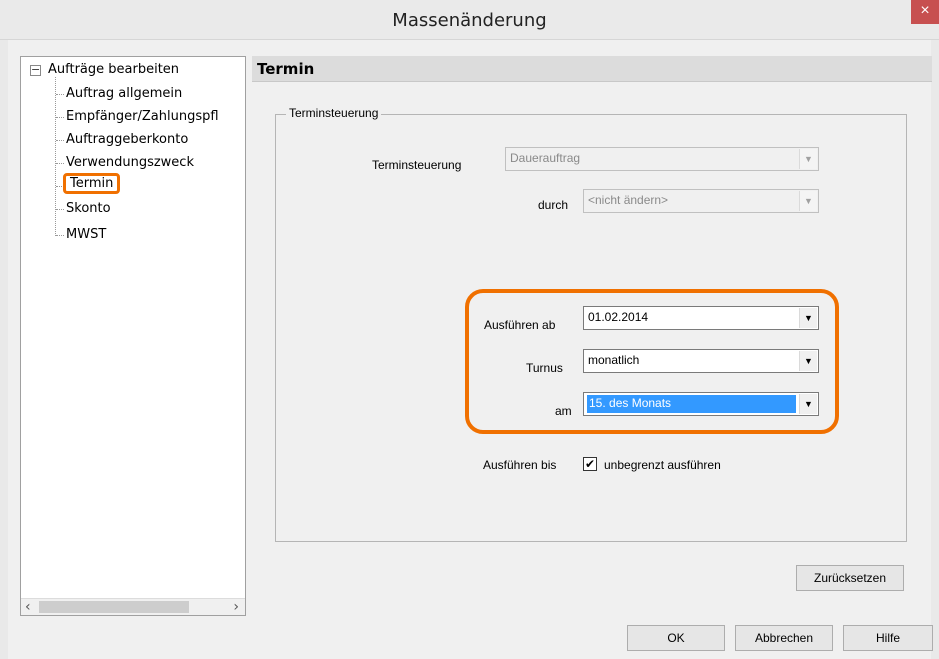 This screenshot has width=939, height=659. I want to click on tree-item-termin: Termin, so click(92, 183).